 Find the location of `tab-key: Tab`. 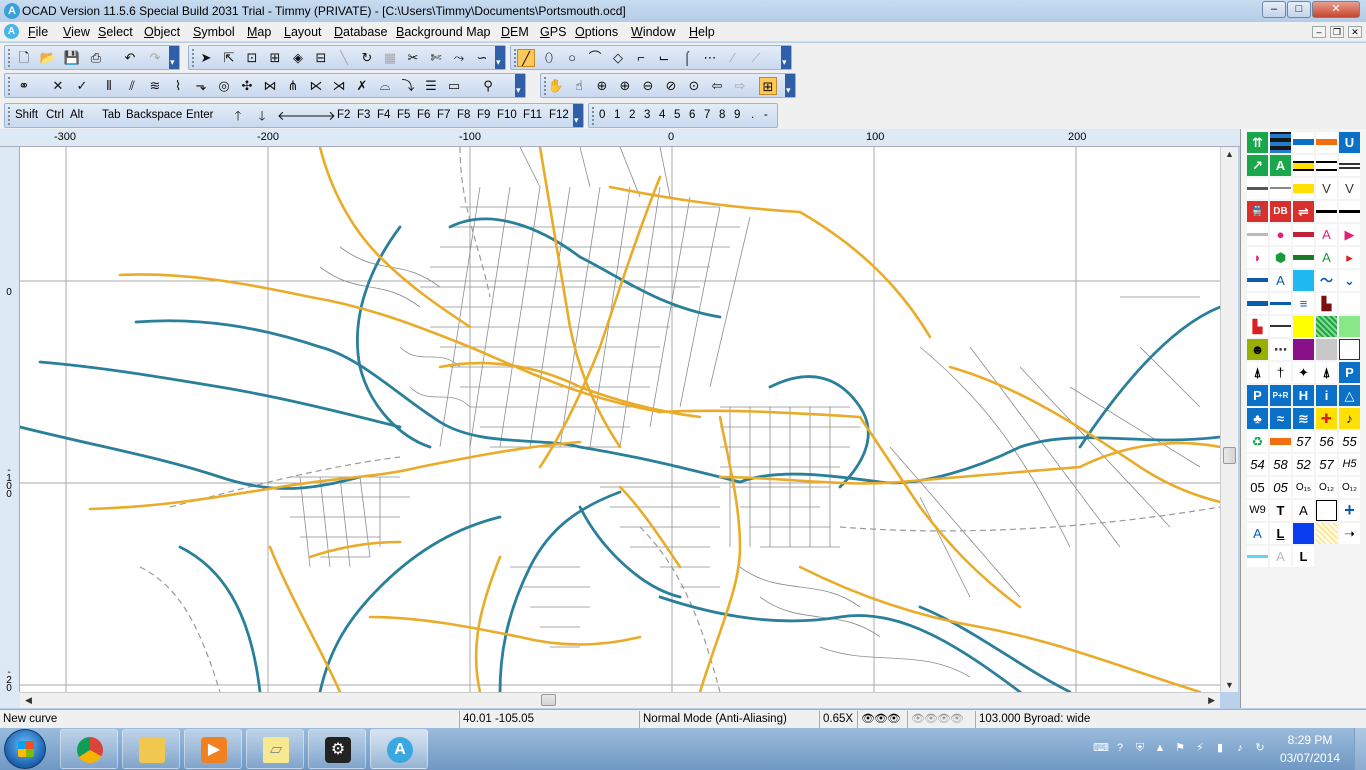

tab-key: Tab is located at coordinates (111, 115).